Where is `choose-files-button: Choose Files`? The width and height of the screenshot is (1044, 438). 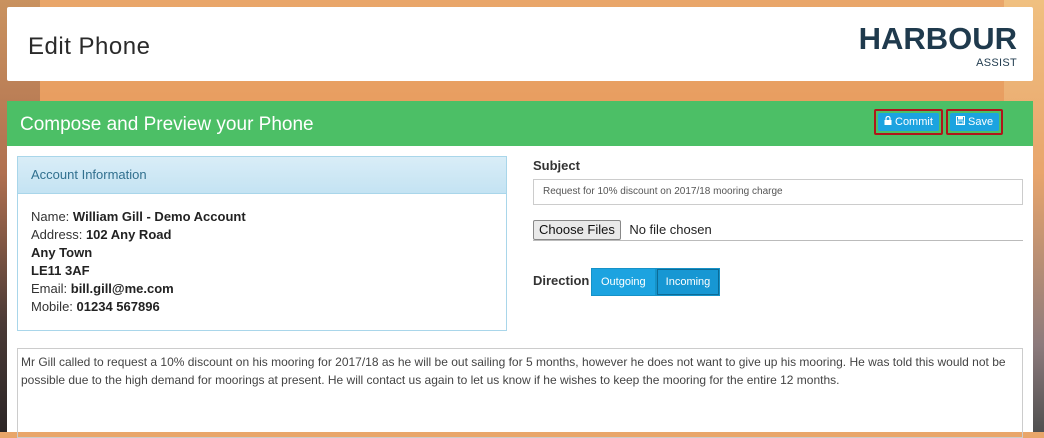
choose-files-button: Choose Files is located at coordinates (577, 230).